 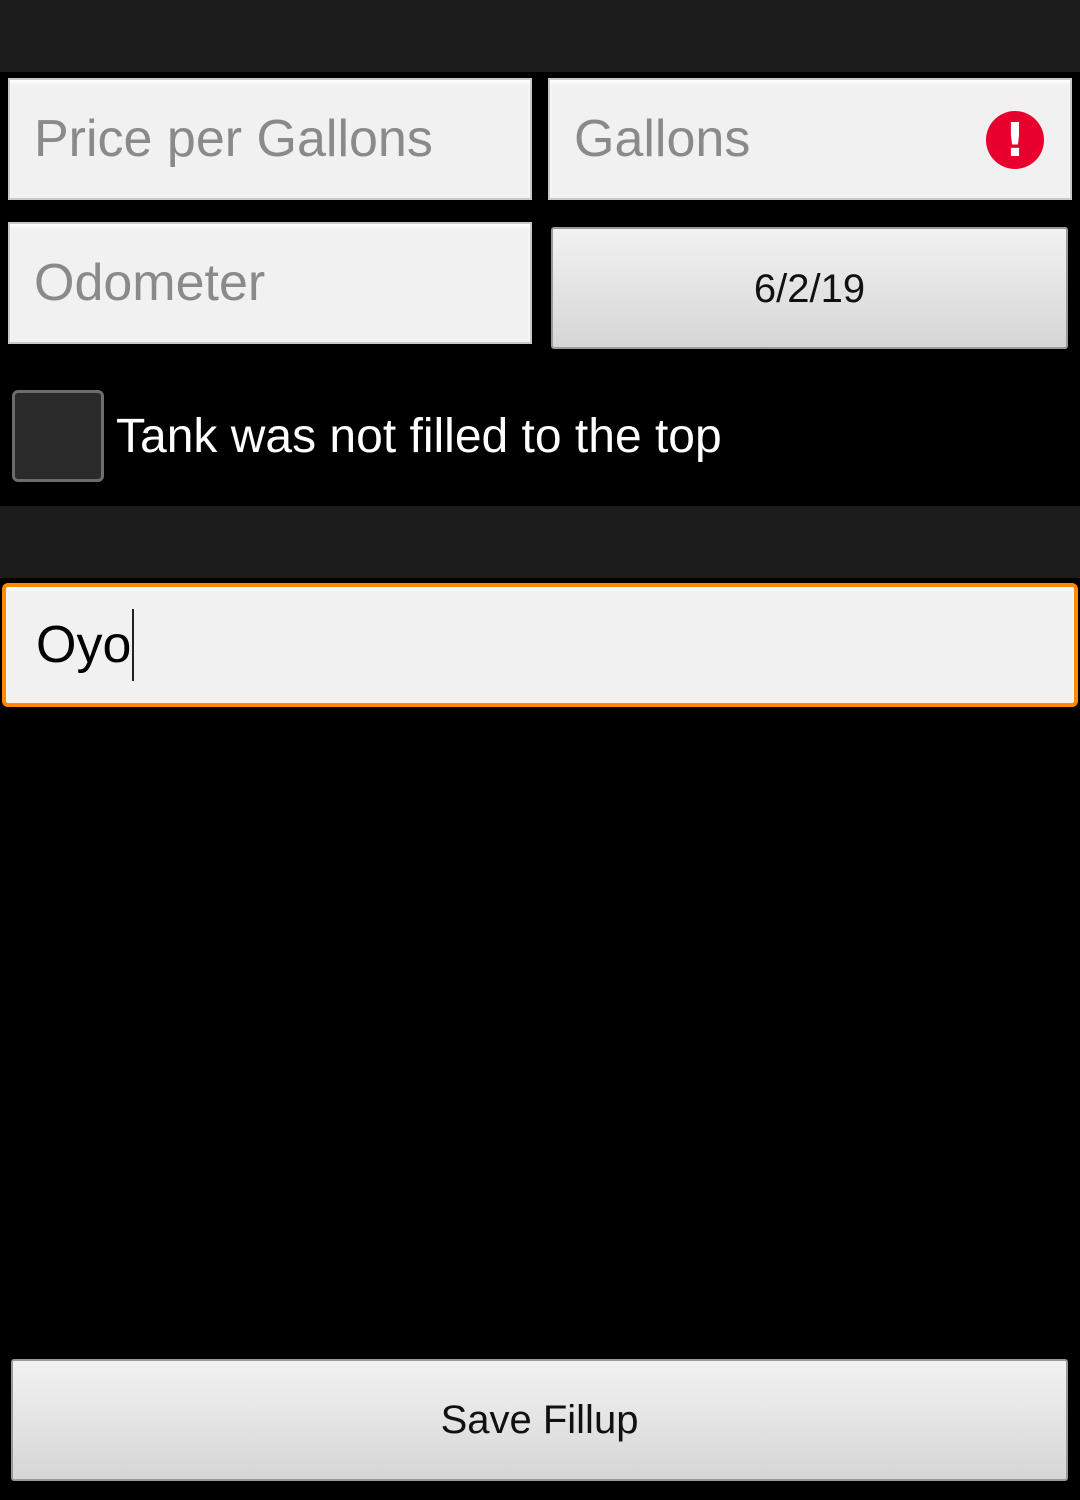 I want to click on price-per-gallon-field, so click(x=270, y=139).